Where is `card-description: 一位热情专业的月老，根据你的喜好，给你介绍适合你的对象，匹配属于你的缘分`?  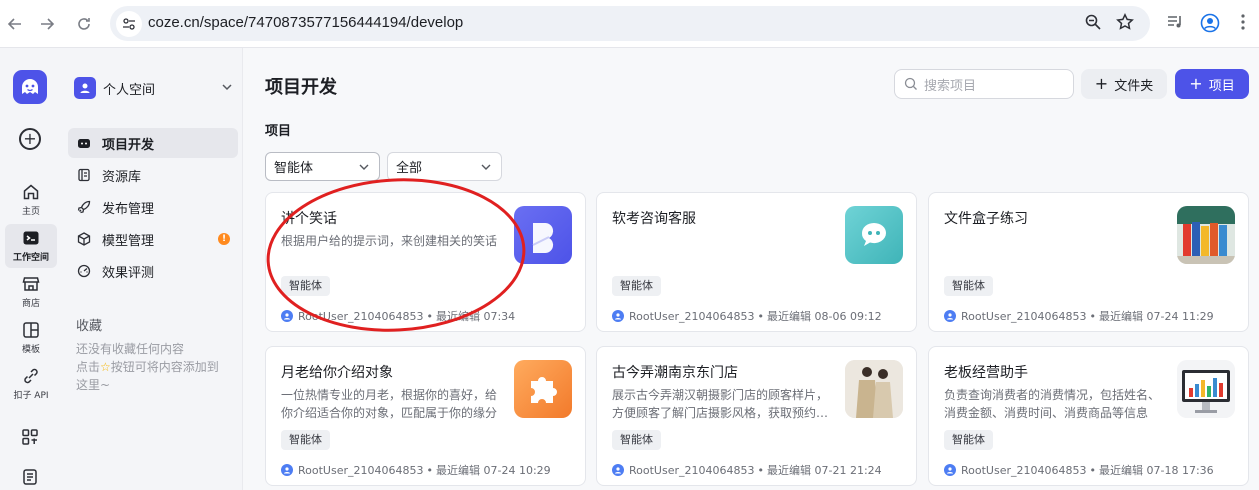 card-description: 一位热情专业的月老，根据你的喜好，给你介绍适合你的对象，匹配属于你的缘分 is located at coordinates (389, 404).